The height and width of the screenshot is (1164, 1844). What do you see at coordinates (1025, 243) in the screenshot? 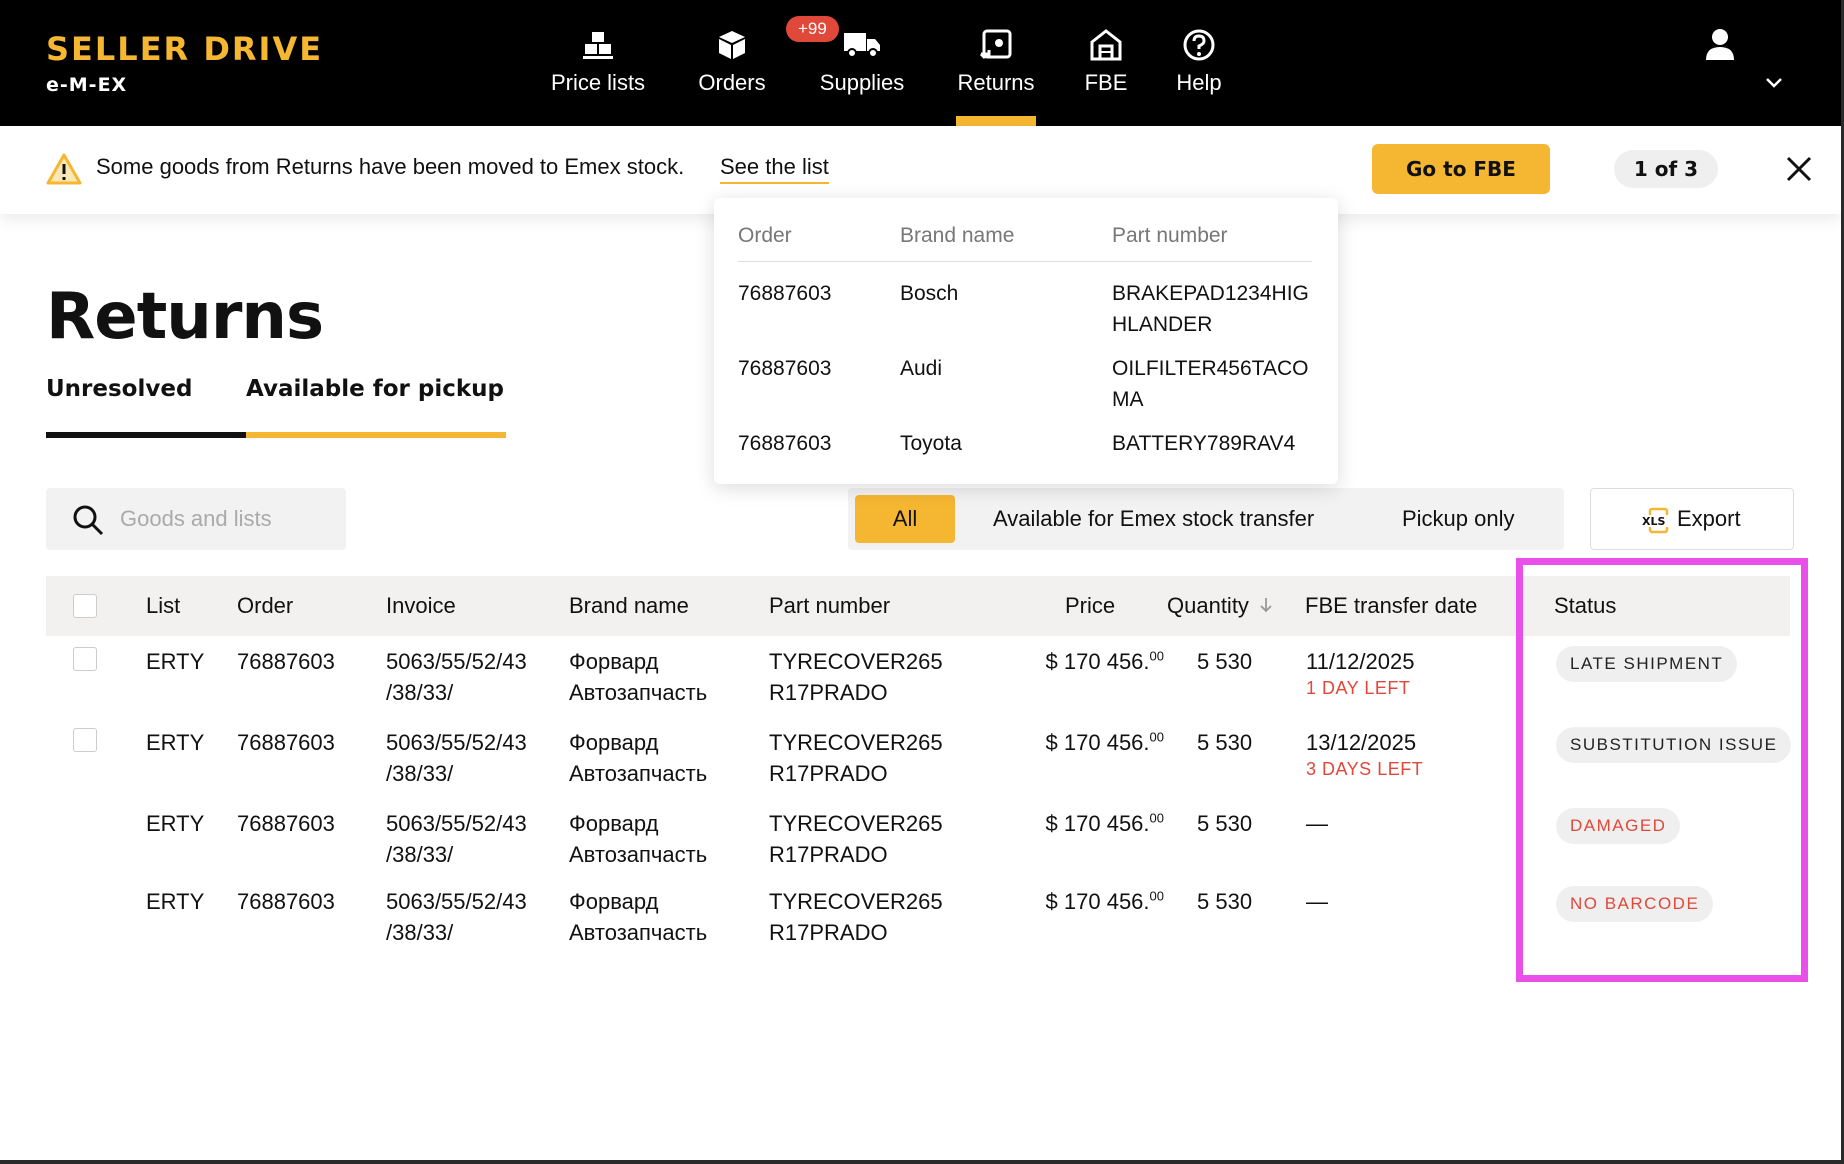
I see `popover-header: Order Brand name Part number` at bounding box center [1025, 243].